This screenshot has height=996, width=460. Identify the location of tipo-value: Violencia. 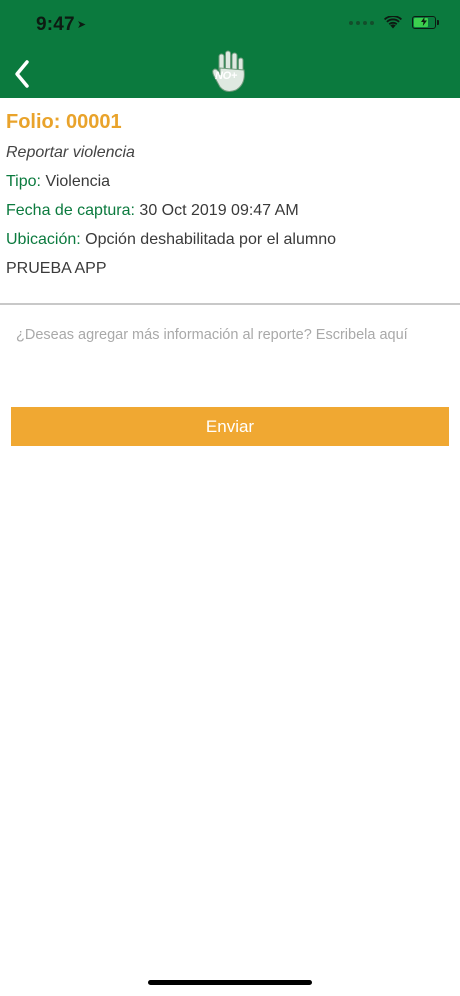
(78, 181).